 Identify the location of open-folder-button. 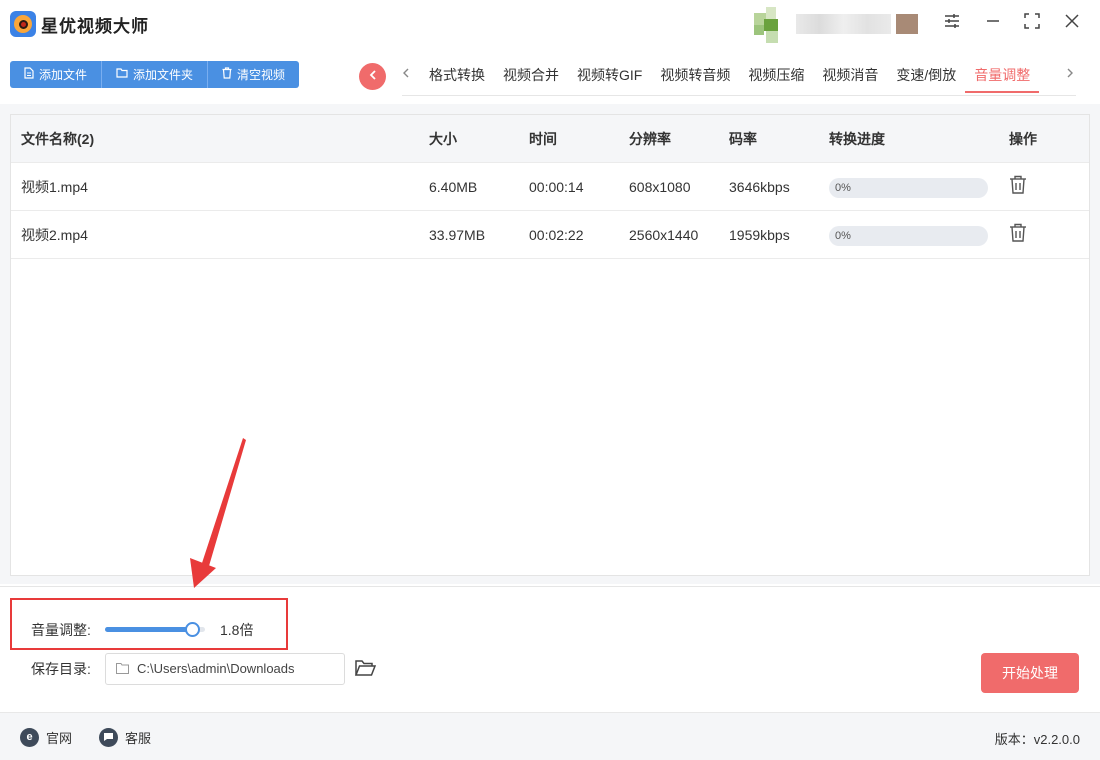
(365, 668).